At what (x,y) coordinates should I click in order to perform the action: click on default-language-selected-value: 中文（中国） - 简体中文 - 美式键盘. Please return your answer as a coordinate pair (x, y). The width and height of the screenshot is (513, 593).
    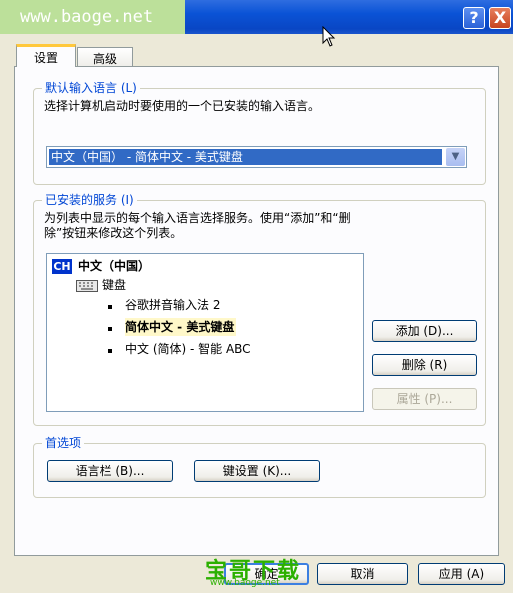
    Looking at the image, I should click on (245, 157).